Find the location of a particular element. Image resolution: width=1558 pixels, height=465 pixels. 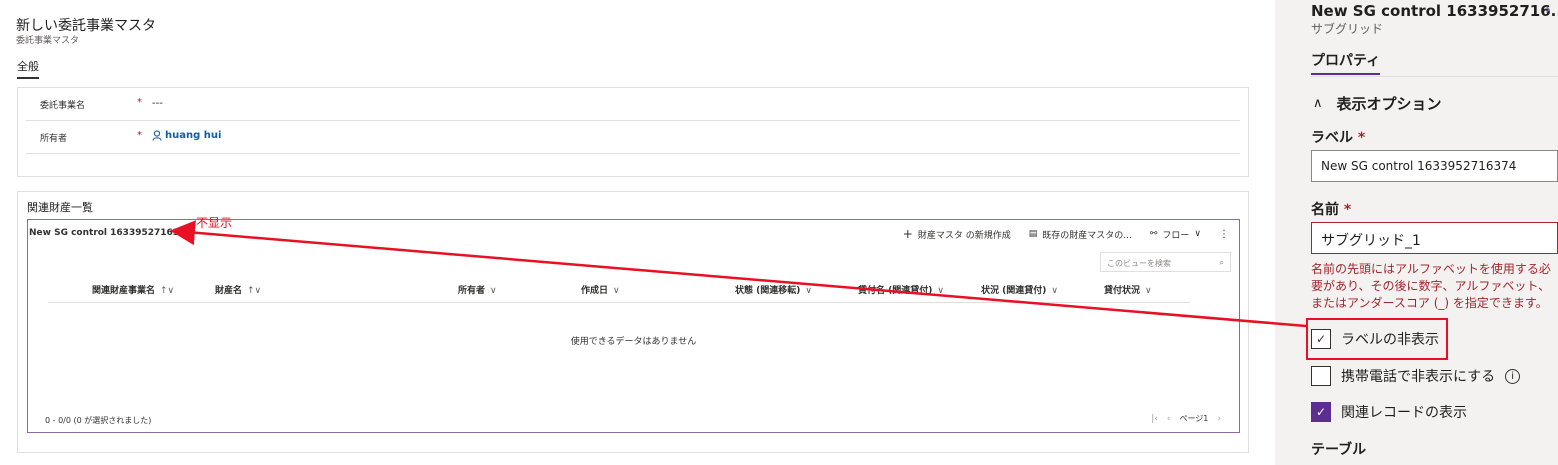

new-record-label: 財産マスタ の新規作成 is located at coordinates (964, 235).